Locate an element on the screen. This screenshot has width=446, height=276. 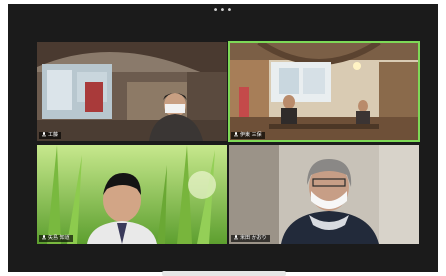
toolbar-handle is located at coordinates (224, 273).